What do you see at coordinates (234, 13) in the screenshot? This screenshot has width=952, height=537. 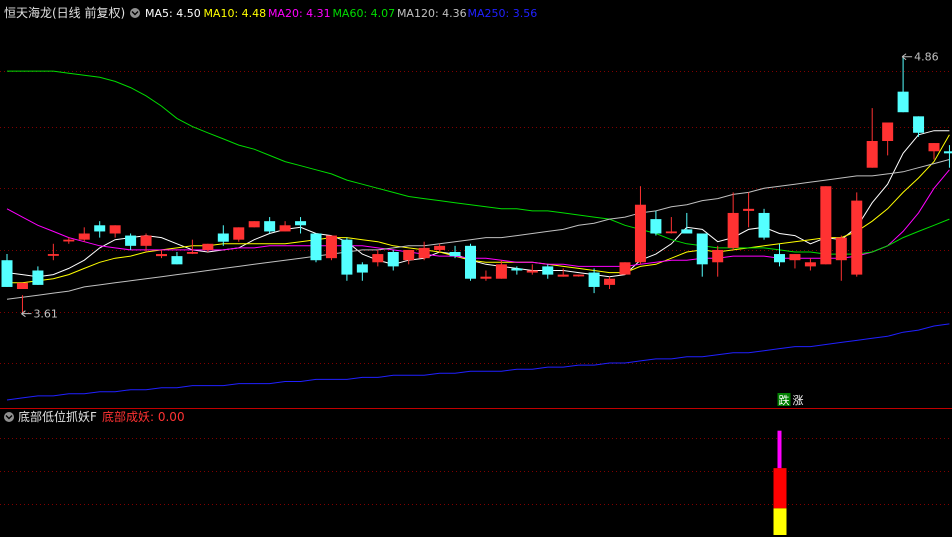 I see `ma-legend-item: MA10: 4.48` at bounding box center [234, 13].